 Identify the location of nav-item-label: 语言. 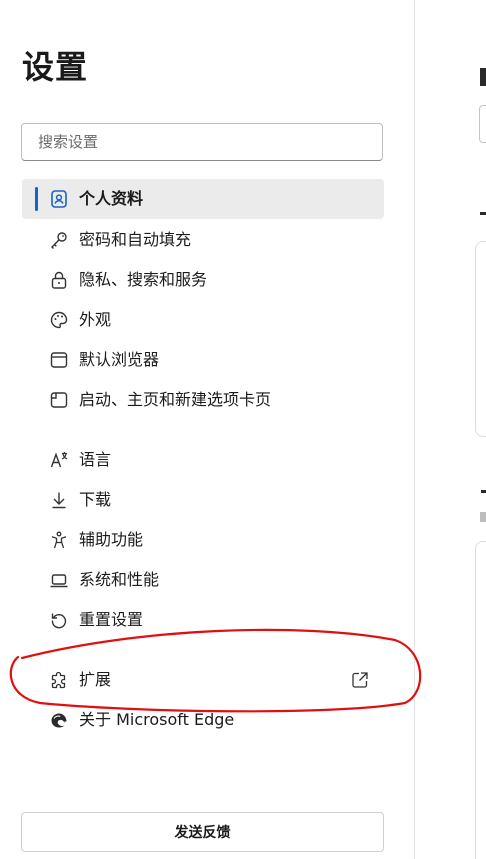
(95, 459).